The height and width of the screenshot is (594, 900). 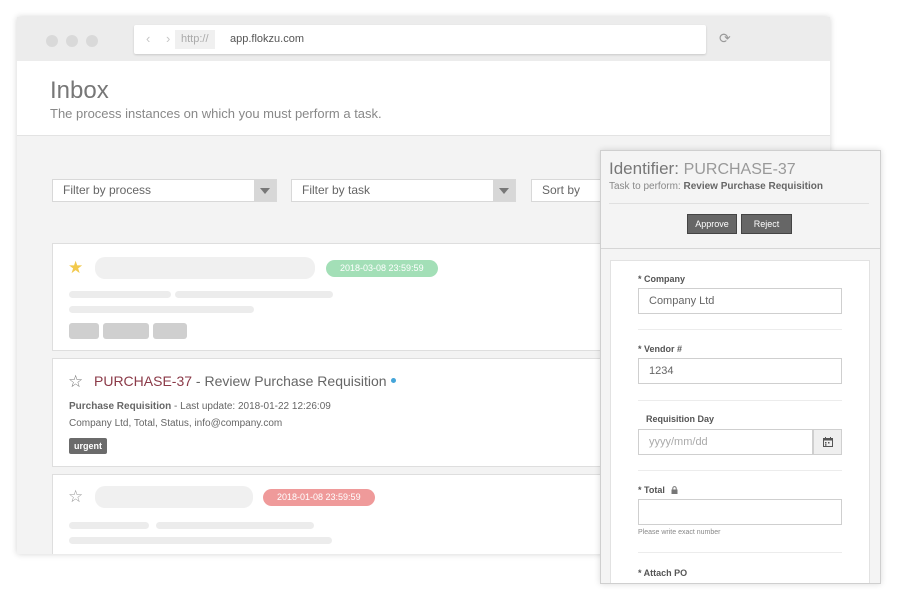 What do you see at coordinates (120, 406) in the screenshot?
I see `task-process-name: Purchase Requisition` at bounding box center [120, 406].